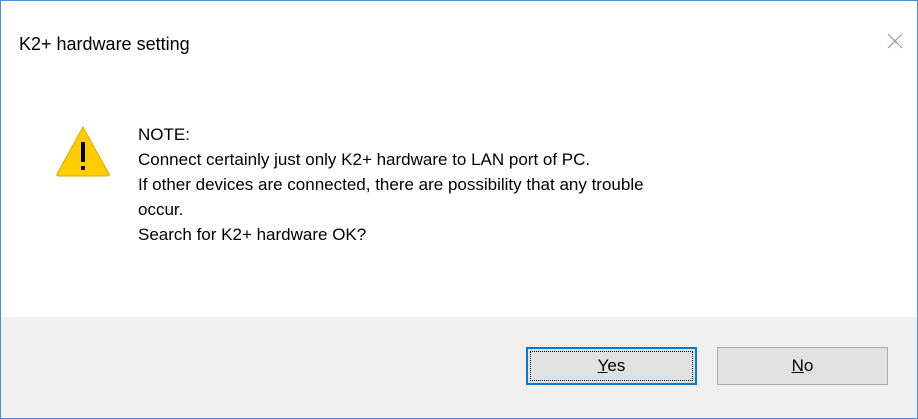  What do you see at coordinates (164, 134) in the screenshot?
I see `message-line: NOTE:` at bounding box center [164, 134].